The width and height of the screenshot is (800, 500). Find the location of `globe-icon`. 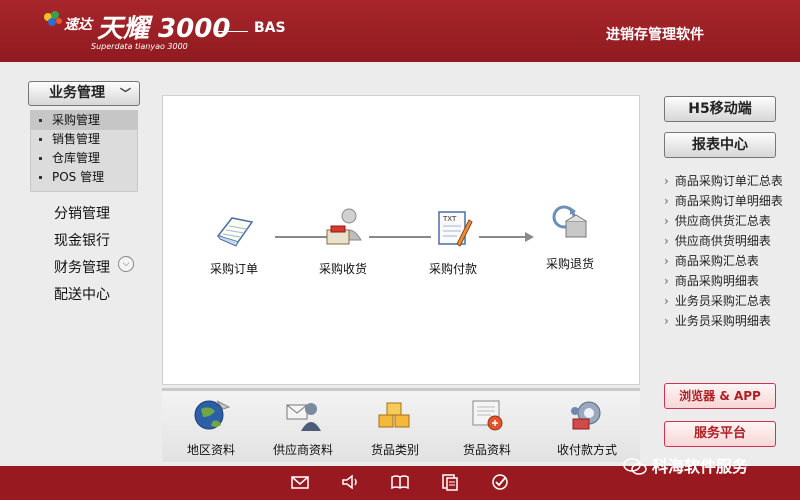

globe-icon is located at coordinates (212, 415).